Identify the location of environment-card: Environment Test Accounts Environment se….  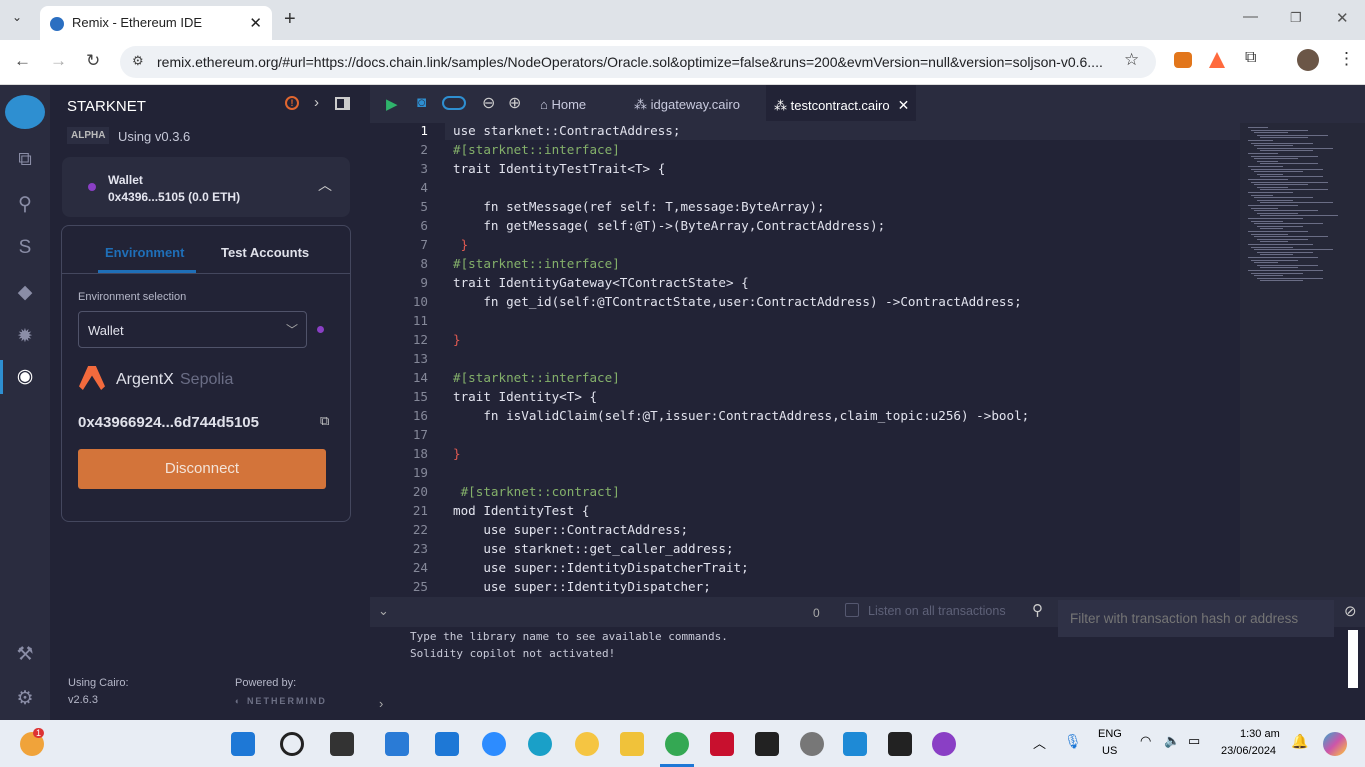
(206, 373).